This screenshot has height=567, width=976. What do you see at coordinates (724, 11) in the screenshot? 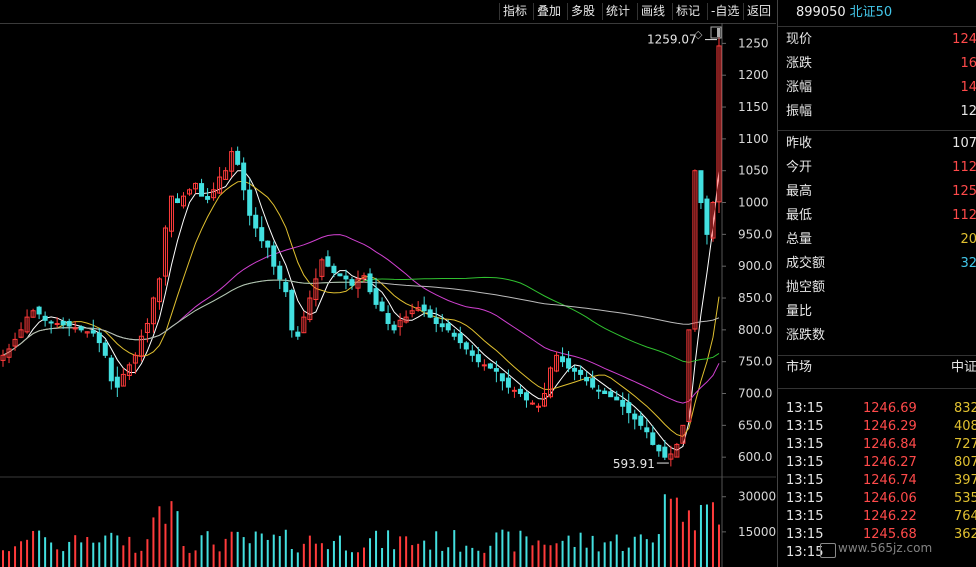
I see `toolbar-remove-watchlist-button: -自选` at bounding box center [724, 11].